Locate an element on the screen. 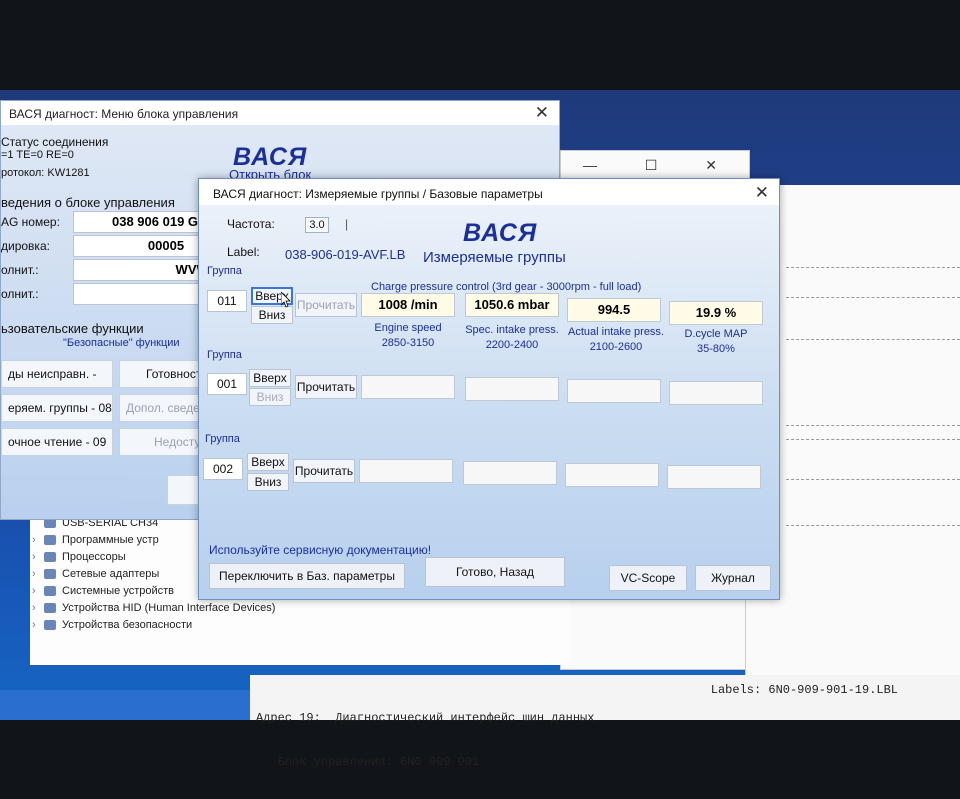 This screenshot has width=960, height=799. security-device-icon is located at coordinates (50, 625).